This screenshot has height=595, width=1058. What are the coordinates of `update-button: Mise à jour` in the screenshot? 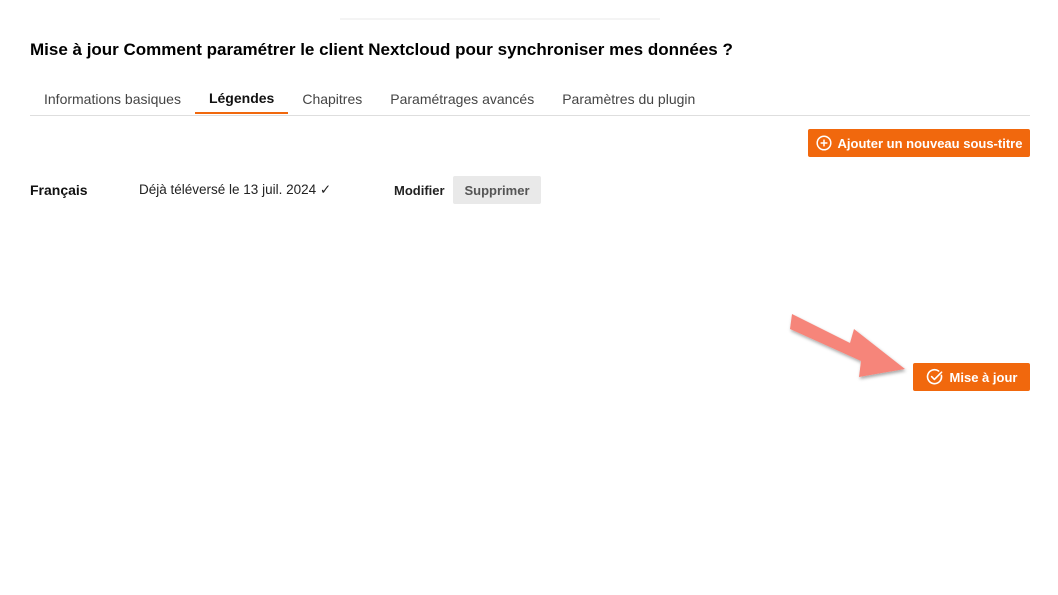 It's located at (971, 377).